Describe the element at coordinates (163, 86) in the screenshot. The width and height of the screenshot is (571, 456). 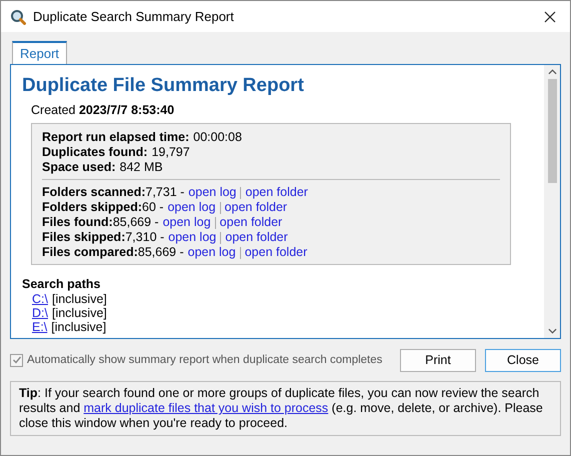
I see `report-heading: Duplicate File Summary Report` at that location.